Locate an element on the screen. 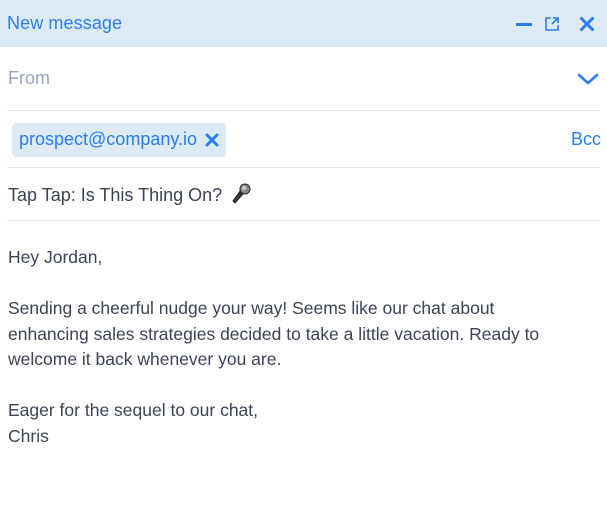  from-dropdown-button is located at coordinates (588, 79).